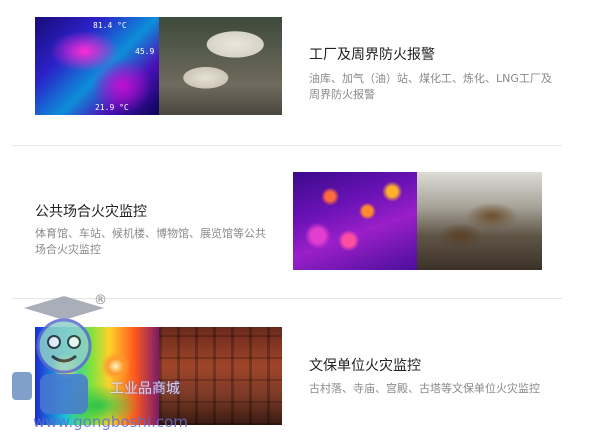  What do you see at coordinates (110, 422) in the screenshot?
I see `watermark-url: www.gongboshi.com` at bounding box center [110, 422].